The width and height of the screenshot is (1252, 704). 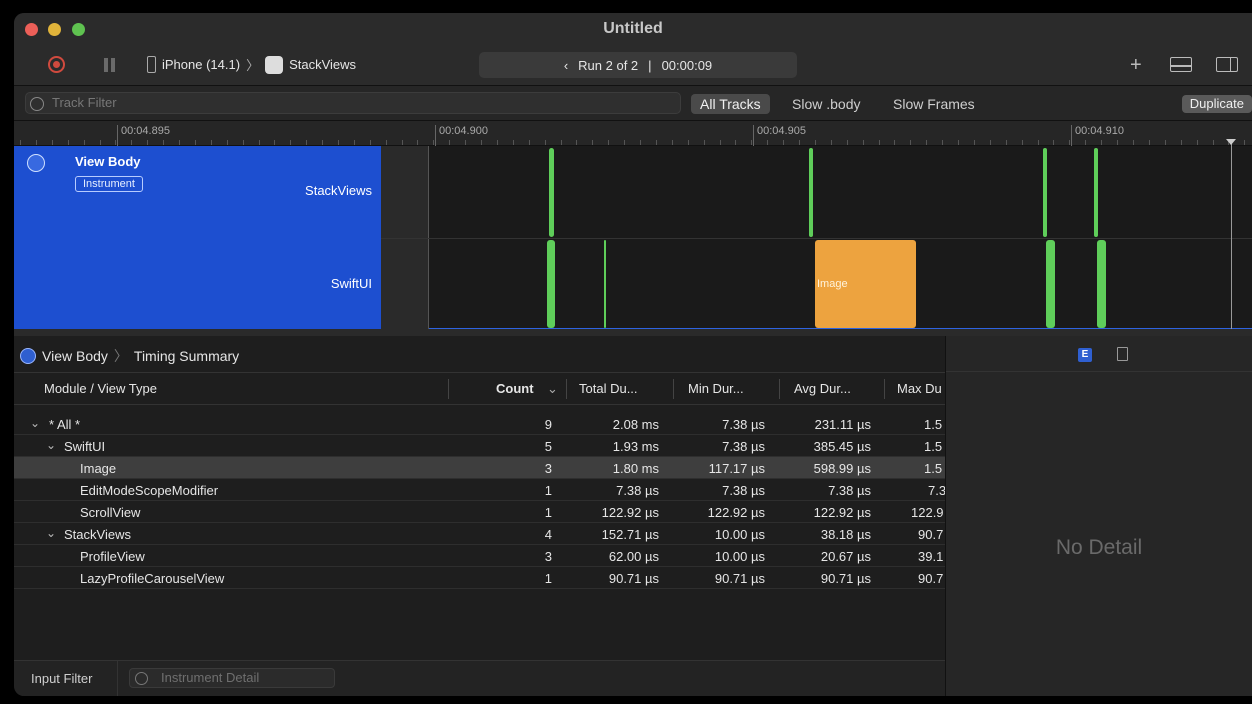 What do you see at coordinates (633, 133) in the screenshot?
I see `time-ruler: 00:04.895 00:04.900 00:04.905 00:04.910` at bounding box center [633, 133].